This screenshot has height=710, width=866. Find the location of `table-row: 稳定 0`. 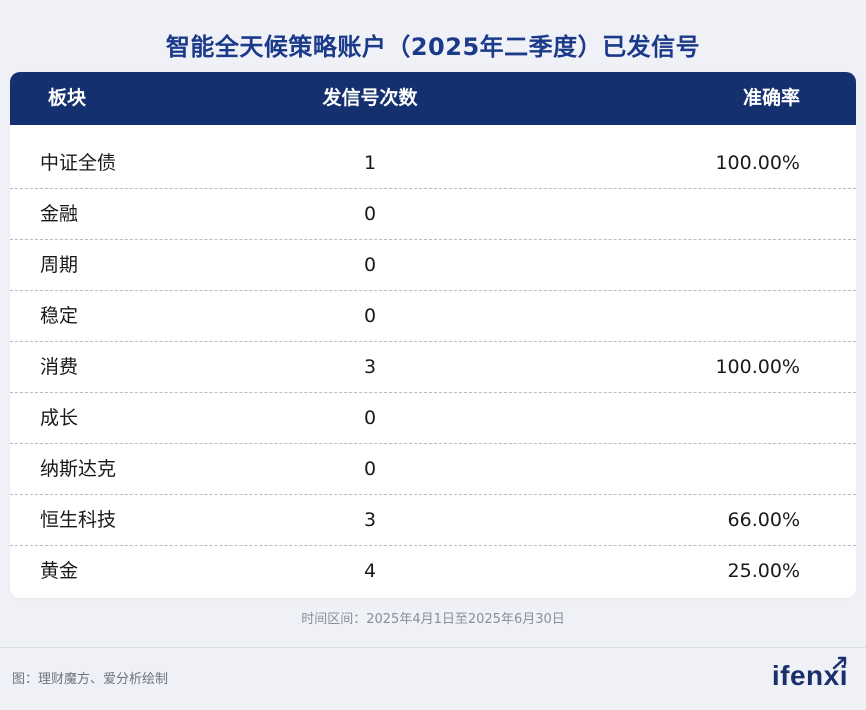

table-row: 稳定 0 is located at coordinates (433, 316).